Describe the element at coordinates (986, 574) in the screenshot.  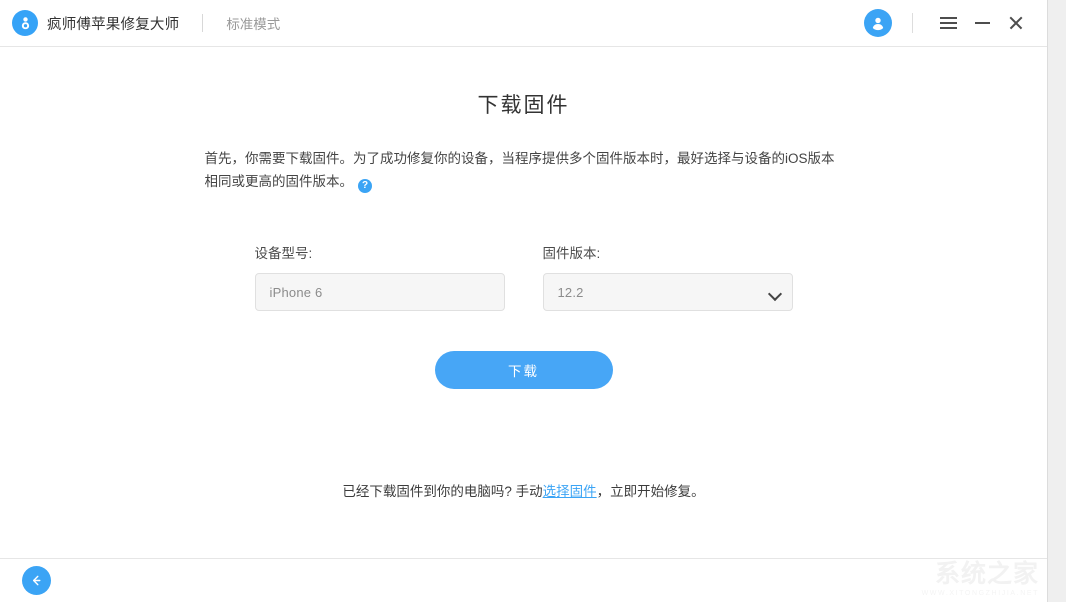
I see `watermark-title: 系统之家` at that location.